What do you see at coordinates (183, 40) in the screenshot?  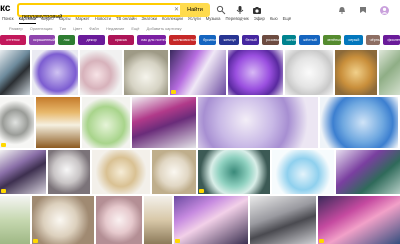 I see `related-query-chip: шелковистый` at bounding box center [183, 40].